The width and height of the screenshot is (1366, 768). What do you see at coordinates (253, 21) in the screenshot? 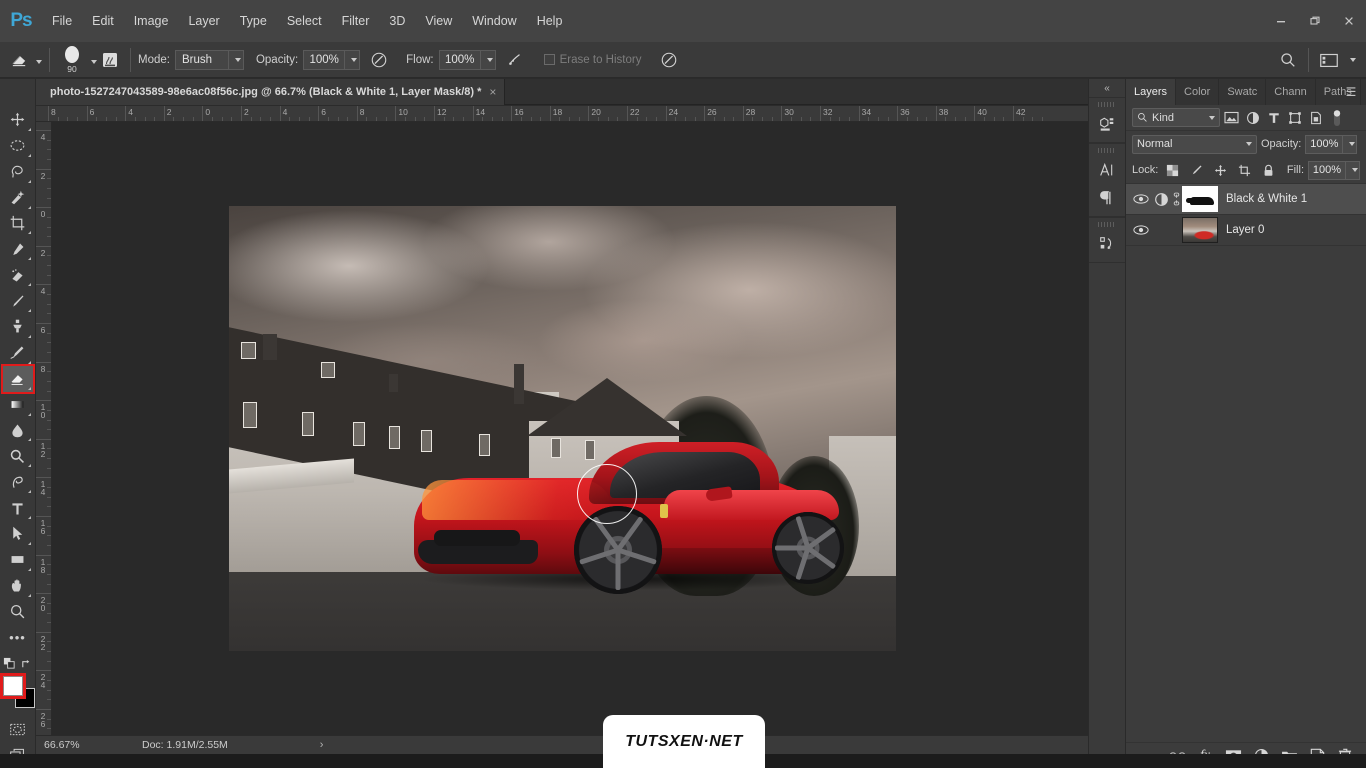
I see `menu-type: Type` at bounding box center [253, 21].